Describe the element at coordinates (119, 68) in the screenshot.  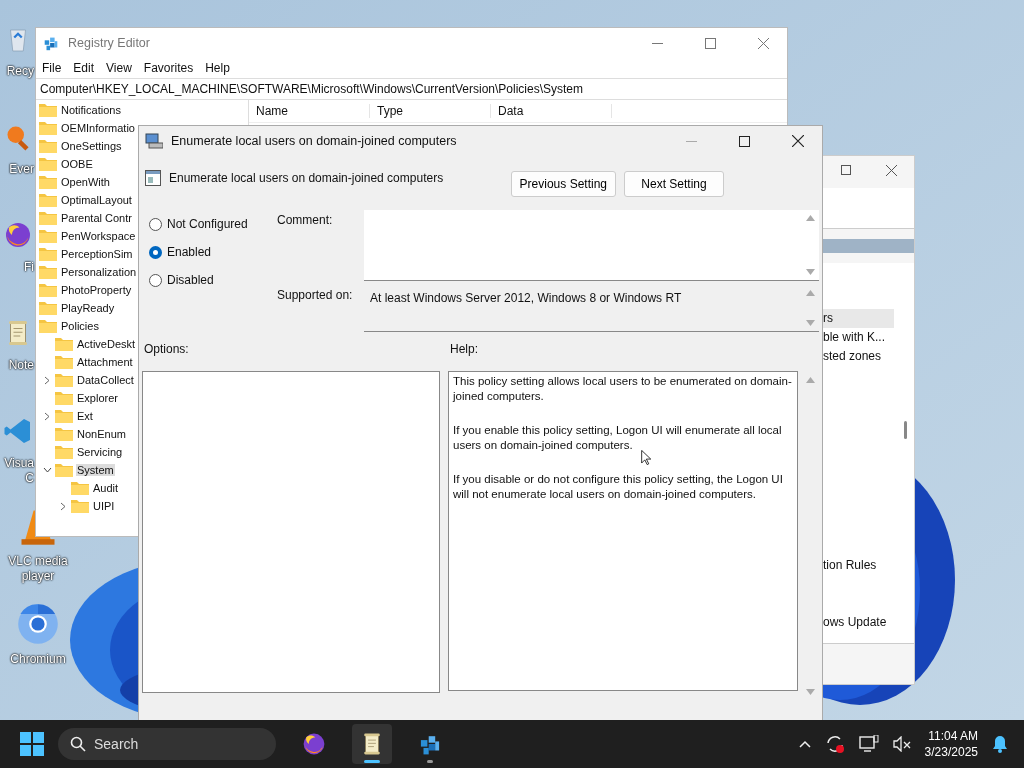
I see `menu-item: View` at that location.